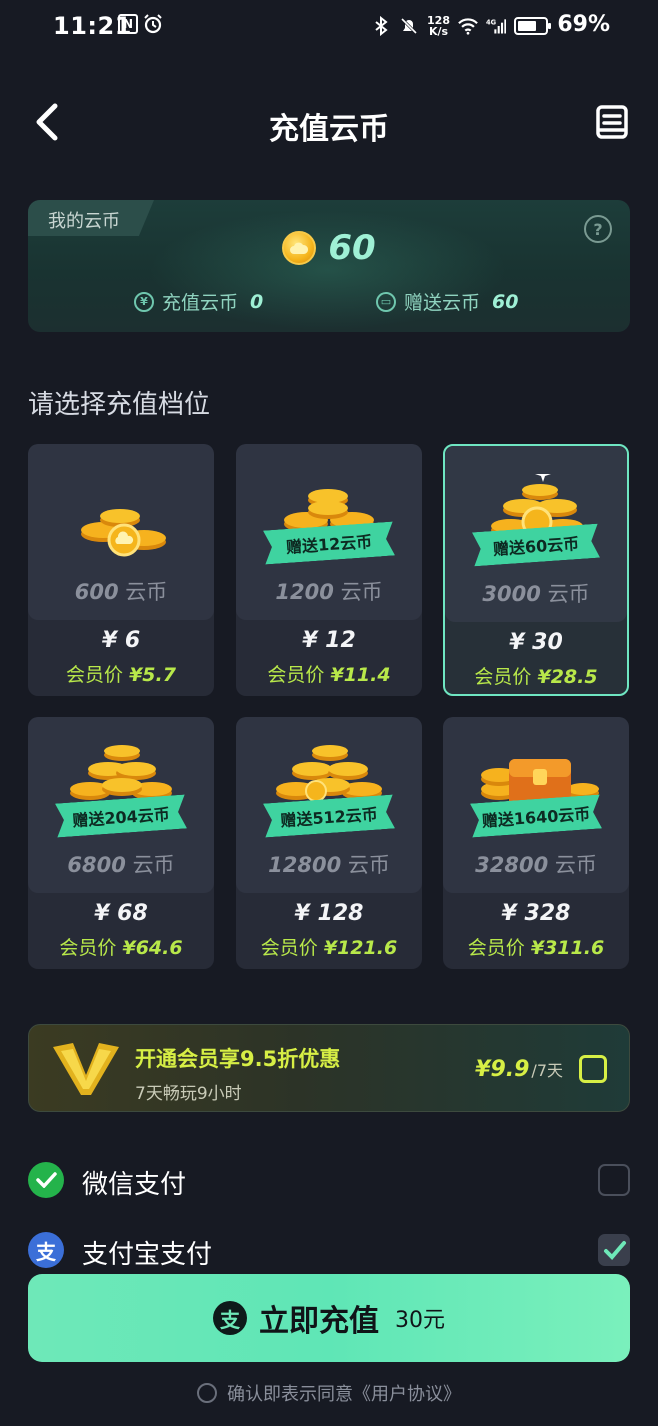  I want to click on payment-checkbox-checked, so click(614, 1250).